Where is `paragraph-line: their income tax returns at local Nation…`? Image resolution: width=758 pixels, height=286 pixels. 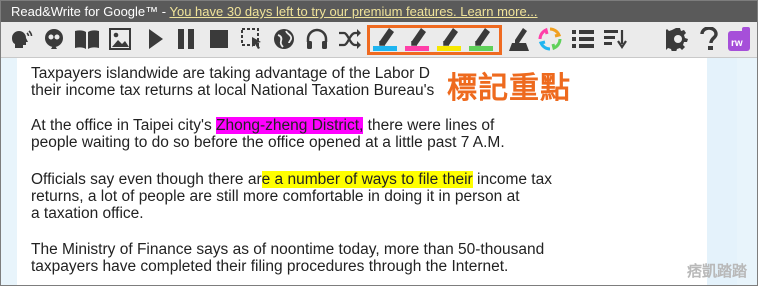
paragraph-line: their income tax returns at local Nation… is located at coordinates (233, 90).